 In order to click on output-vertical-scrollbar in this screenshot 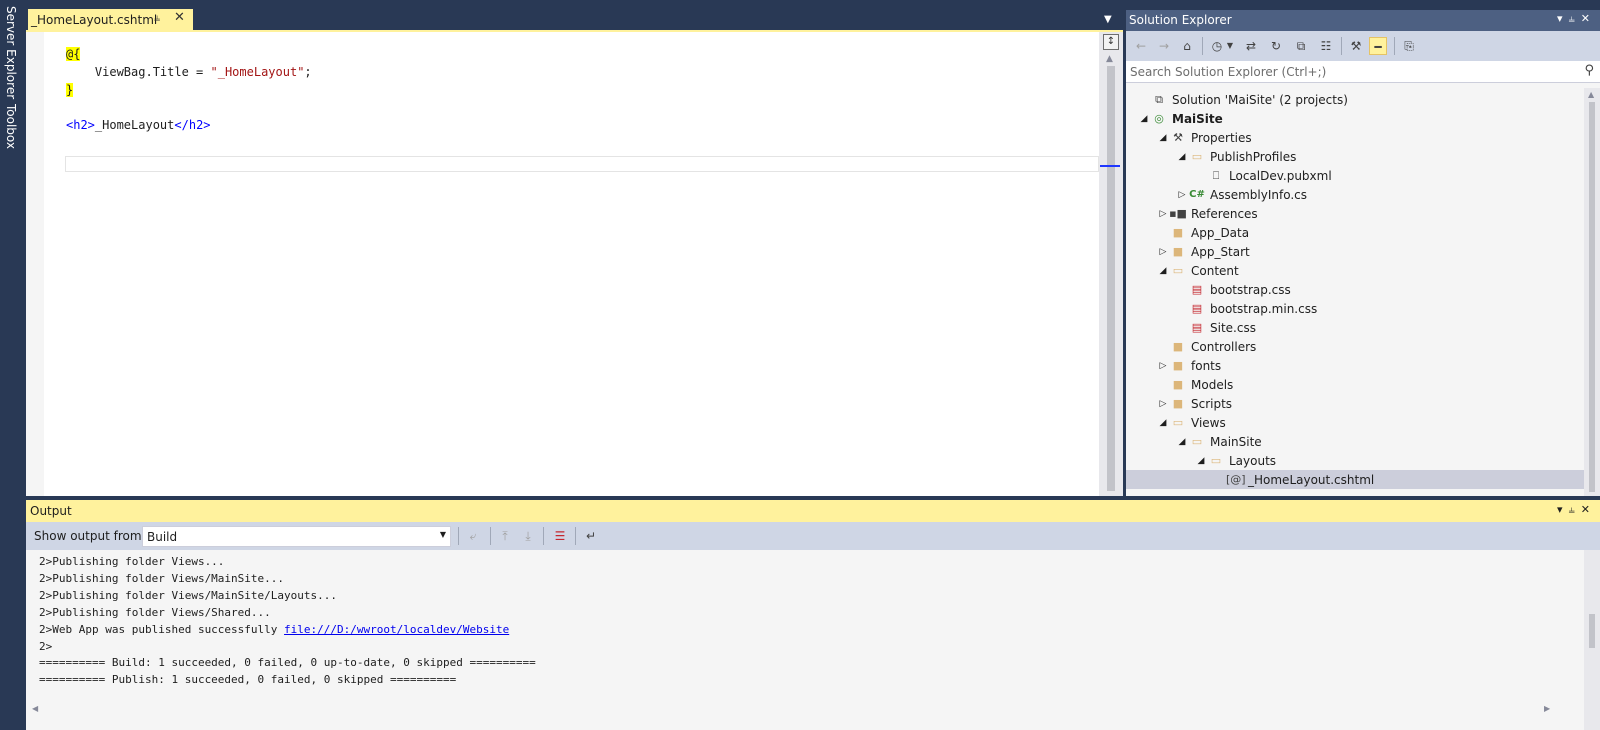, I will do `click(1592, 640)`.